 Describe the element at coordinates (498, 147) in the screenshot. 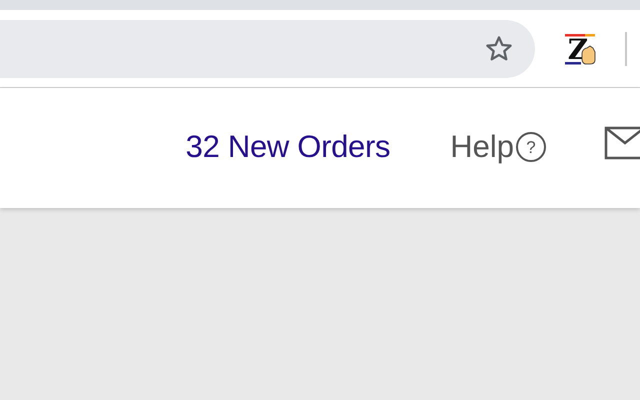

I see `help-link: Help ?` at that location.